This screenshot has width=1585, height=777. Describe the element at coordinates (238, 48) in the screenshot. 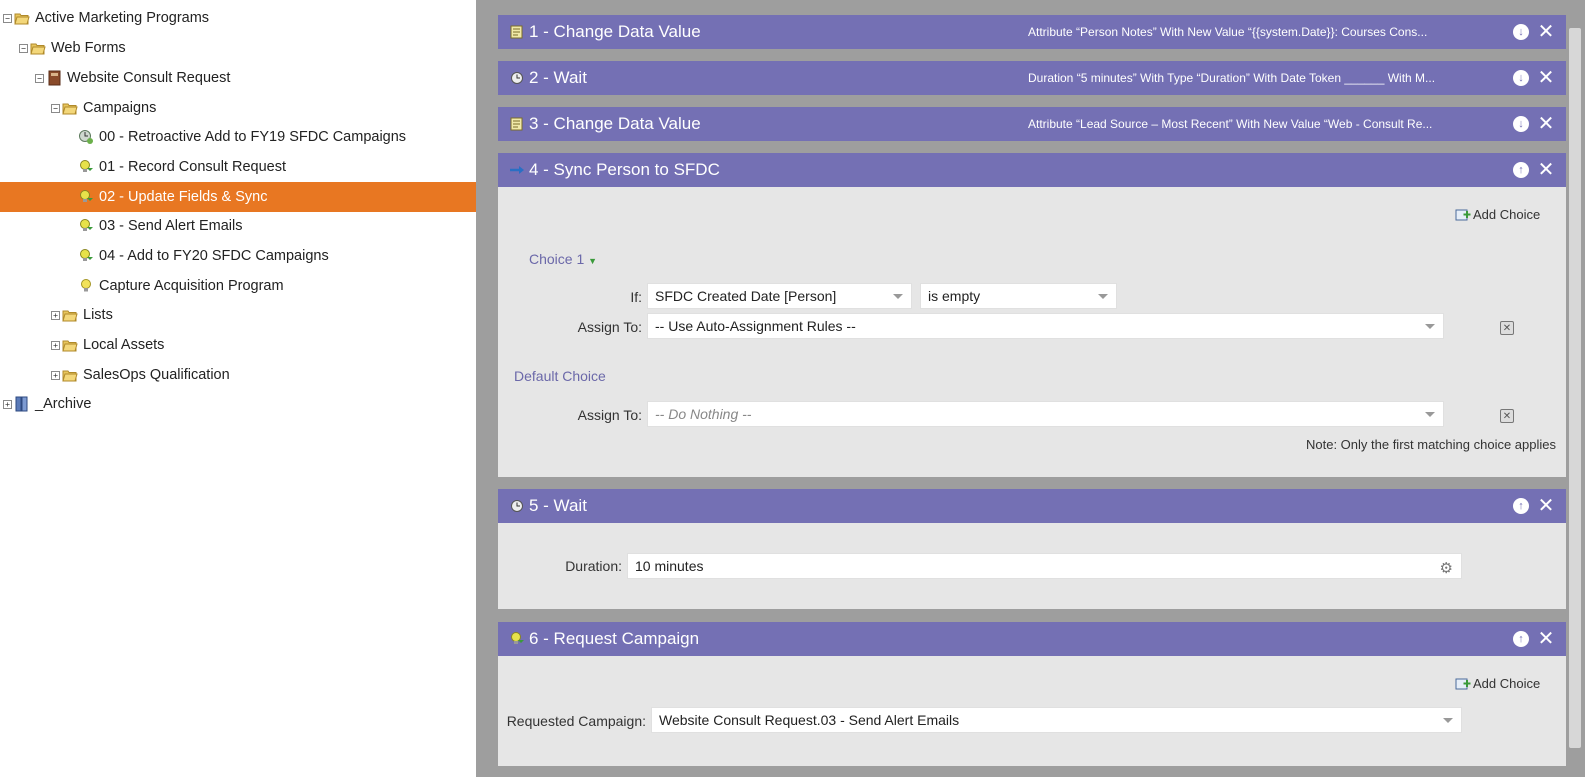

I see `tree-item-web-forms: − Web Forms` at that location.